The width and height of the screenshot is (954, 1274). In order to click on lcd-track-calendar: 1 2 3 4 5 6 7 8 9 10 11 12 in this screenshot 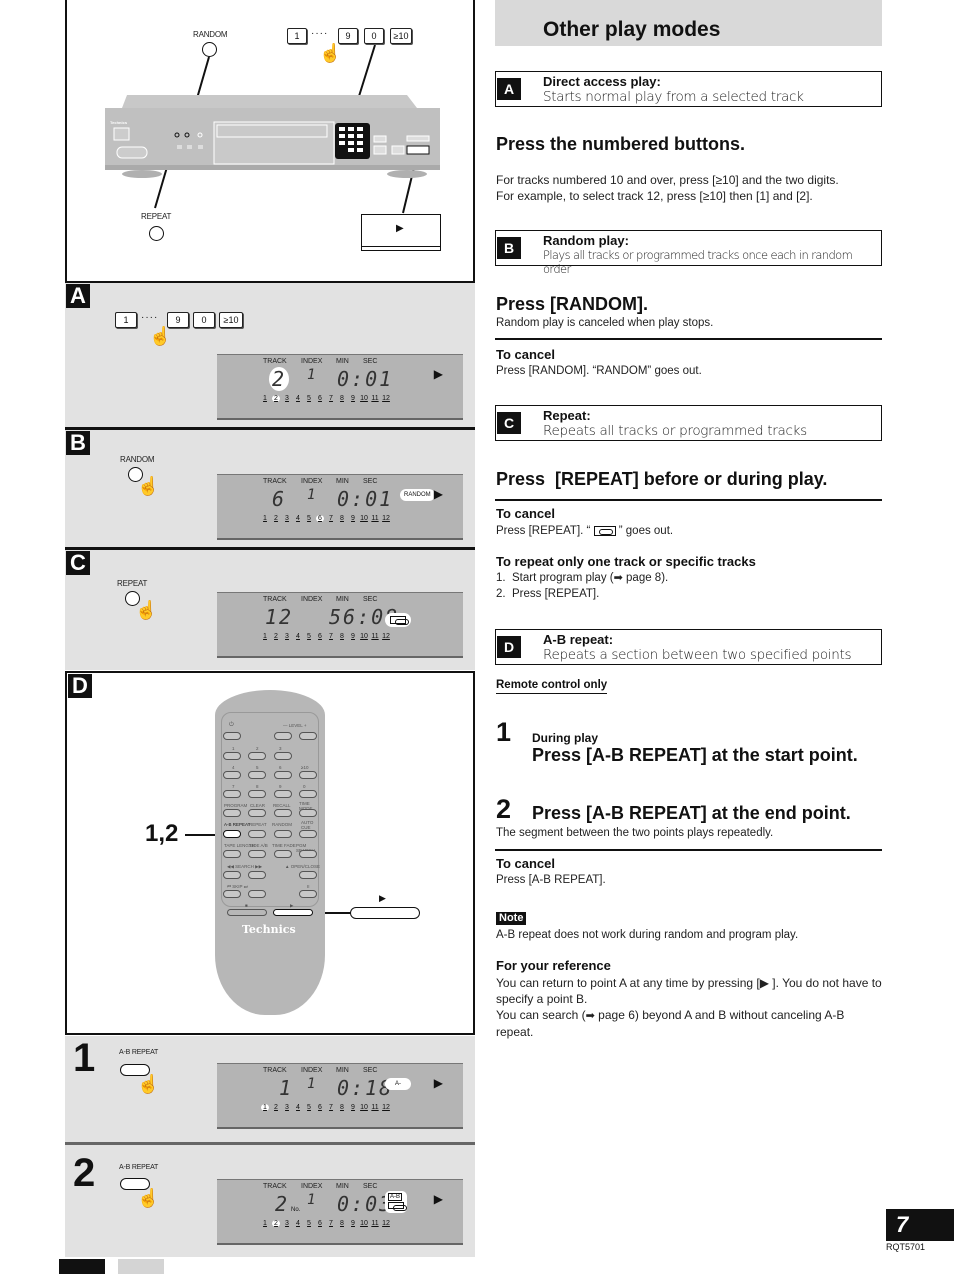, I will do `click(325, 398)`.